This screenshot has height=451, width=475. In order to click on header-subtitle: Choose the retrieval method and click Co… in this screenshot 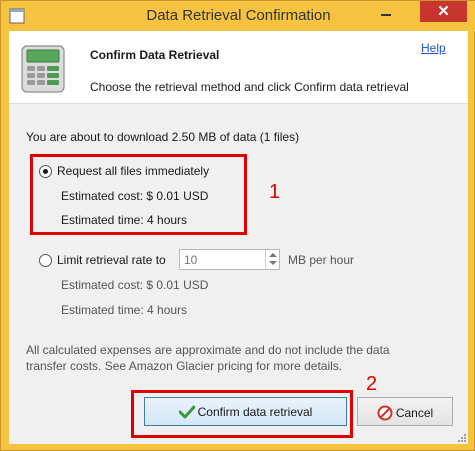, I will do `click(249, 87)`.